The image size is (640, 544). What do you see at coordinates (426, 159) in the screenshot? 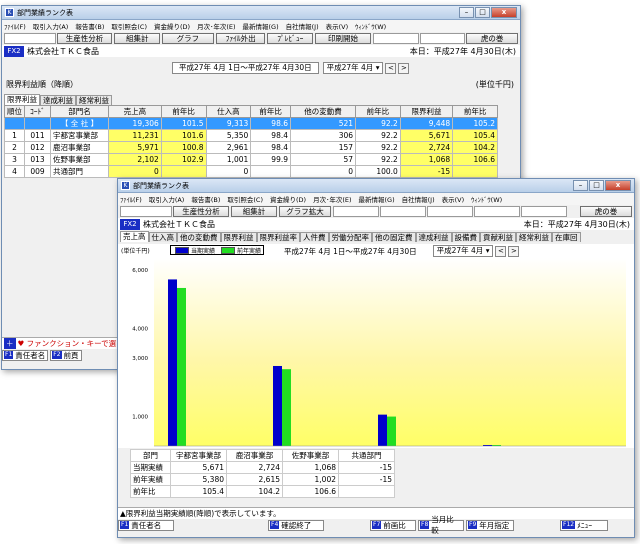
I see `cell-profit: 1,068` at bounding box center [426, 159].